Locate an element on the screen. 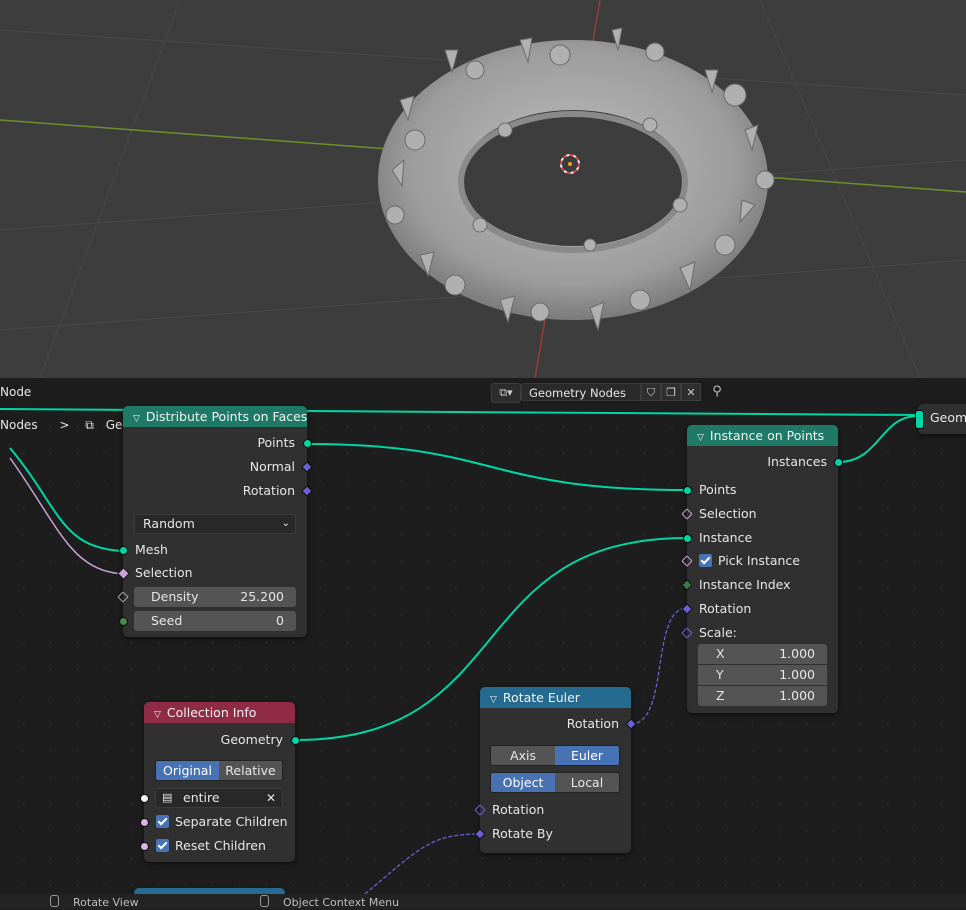 This screenshot has width=966, height=910. input-reset-children-socket is located at coordinates (144, 846).